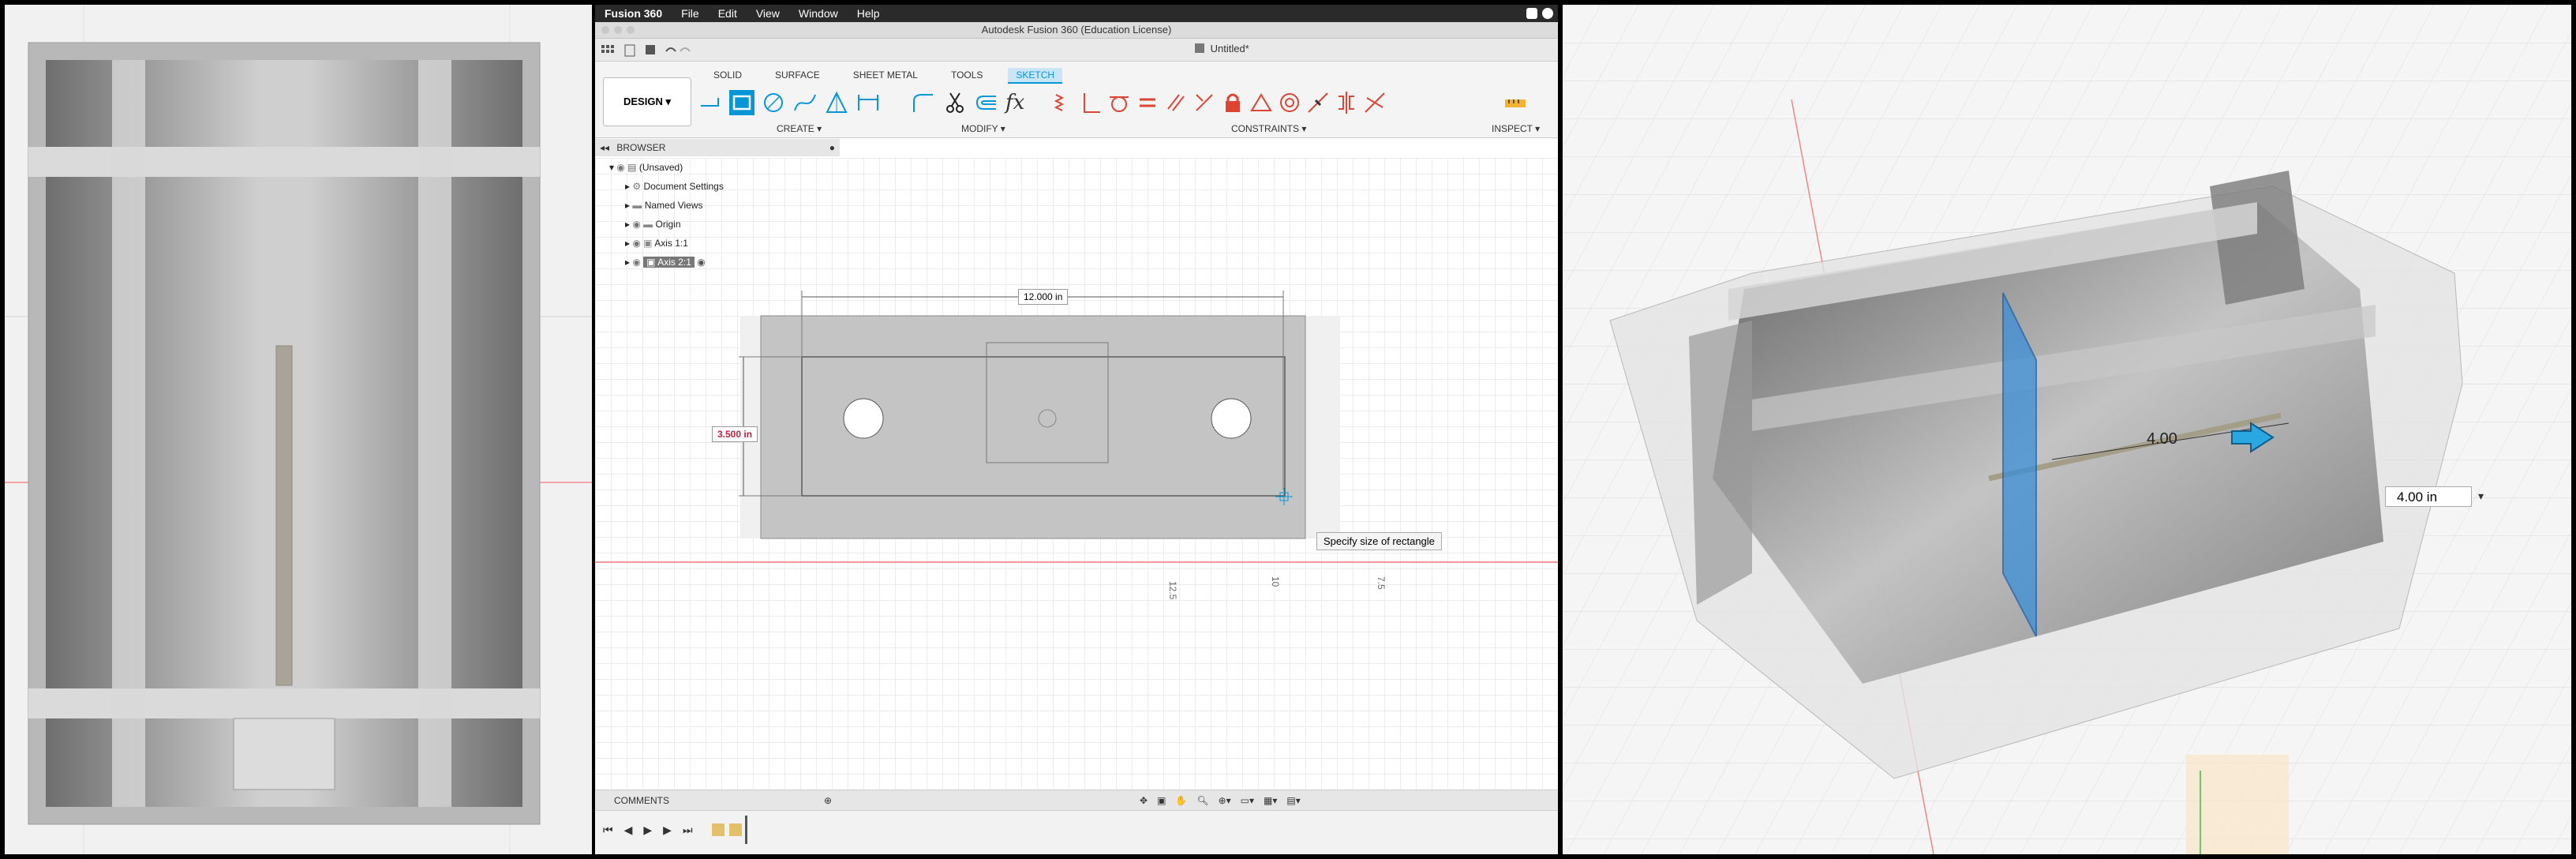 The width and height of the screenshot is (2576, 859). I want to click on window-zoom-button, so click(631, 30).